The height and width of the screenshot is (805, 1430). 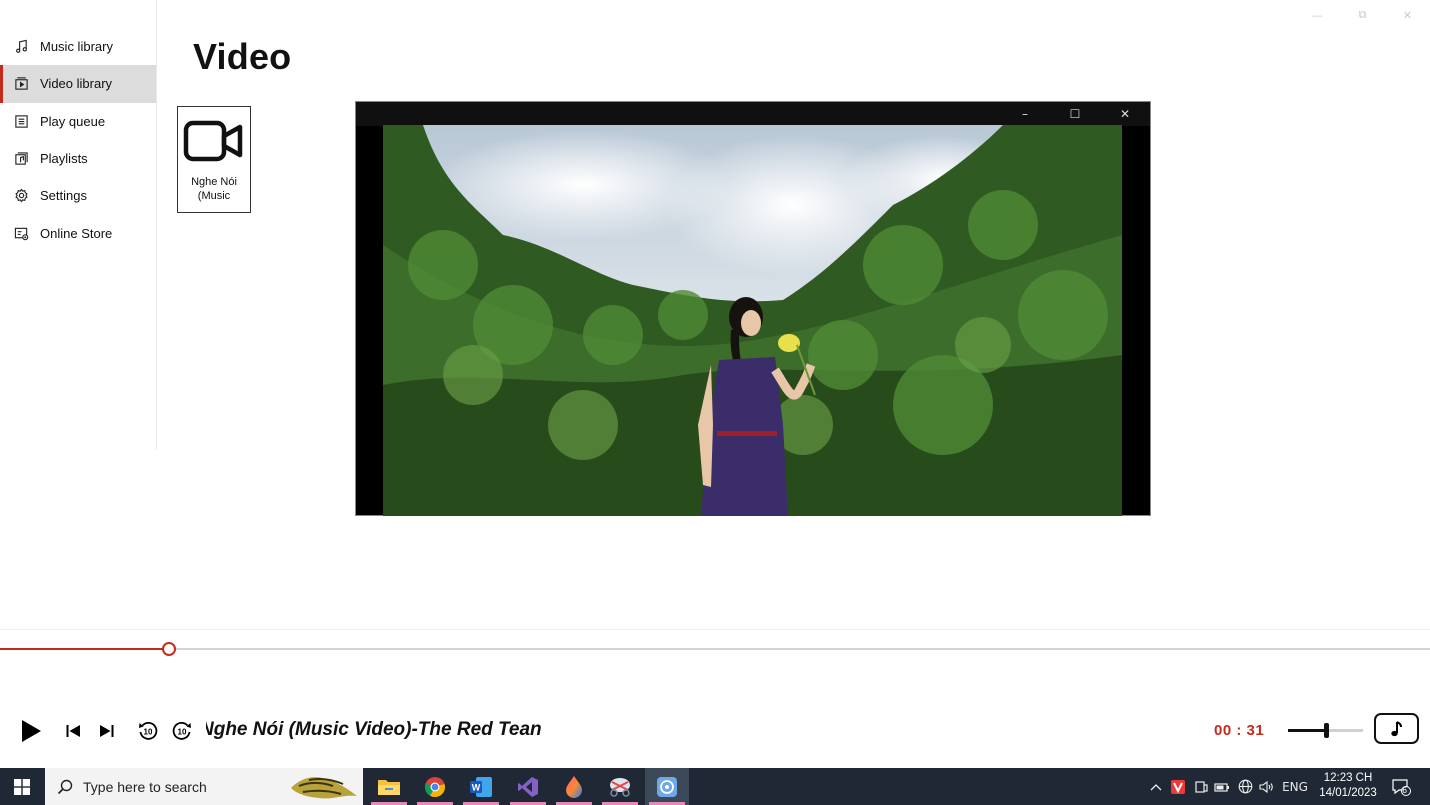 I want to click on windows-logo-icon, so click(x=22, y=786).